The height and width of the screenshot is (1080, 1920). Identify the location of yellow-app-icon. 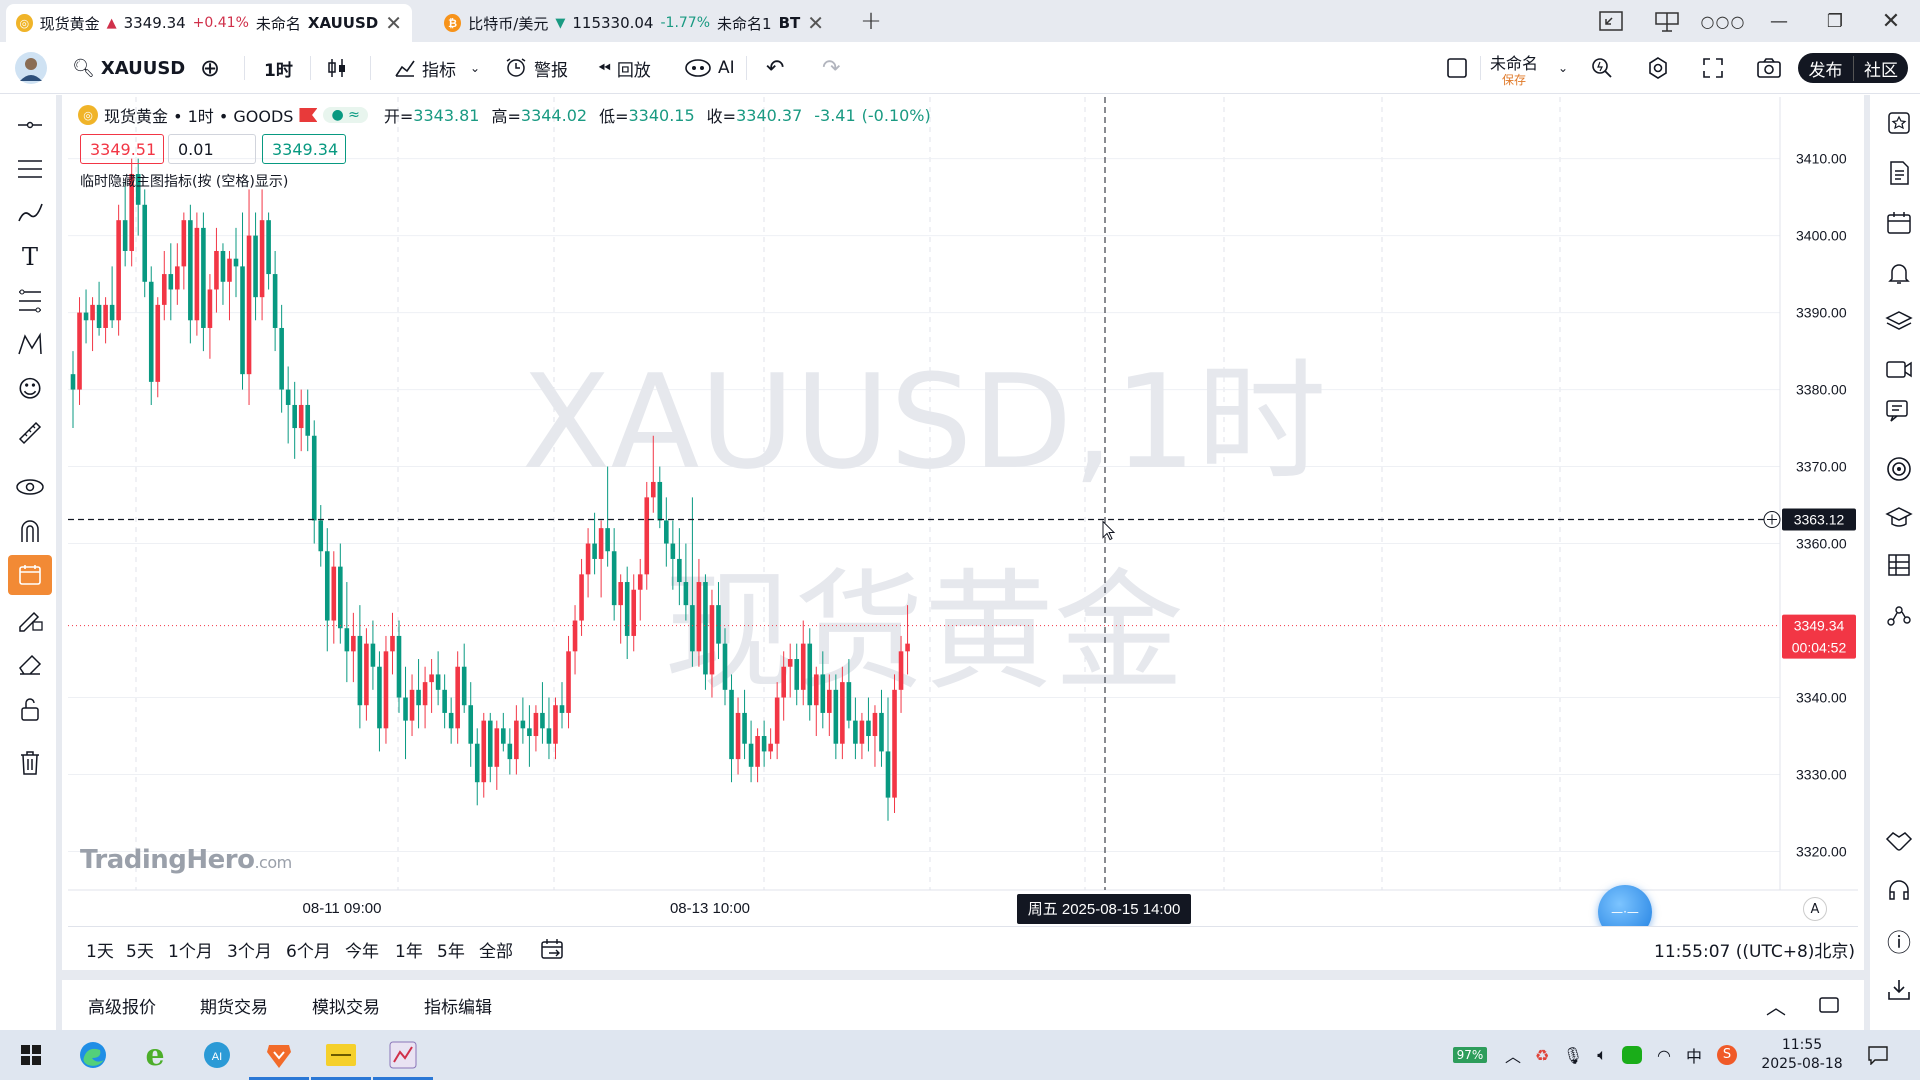
(341, 1057).